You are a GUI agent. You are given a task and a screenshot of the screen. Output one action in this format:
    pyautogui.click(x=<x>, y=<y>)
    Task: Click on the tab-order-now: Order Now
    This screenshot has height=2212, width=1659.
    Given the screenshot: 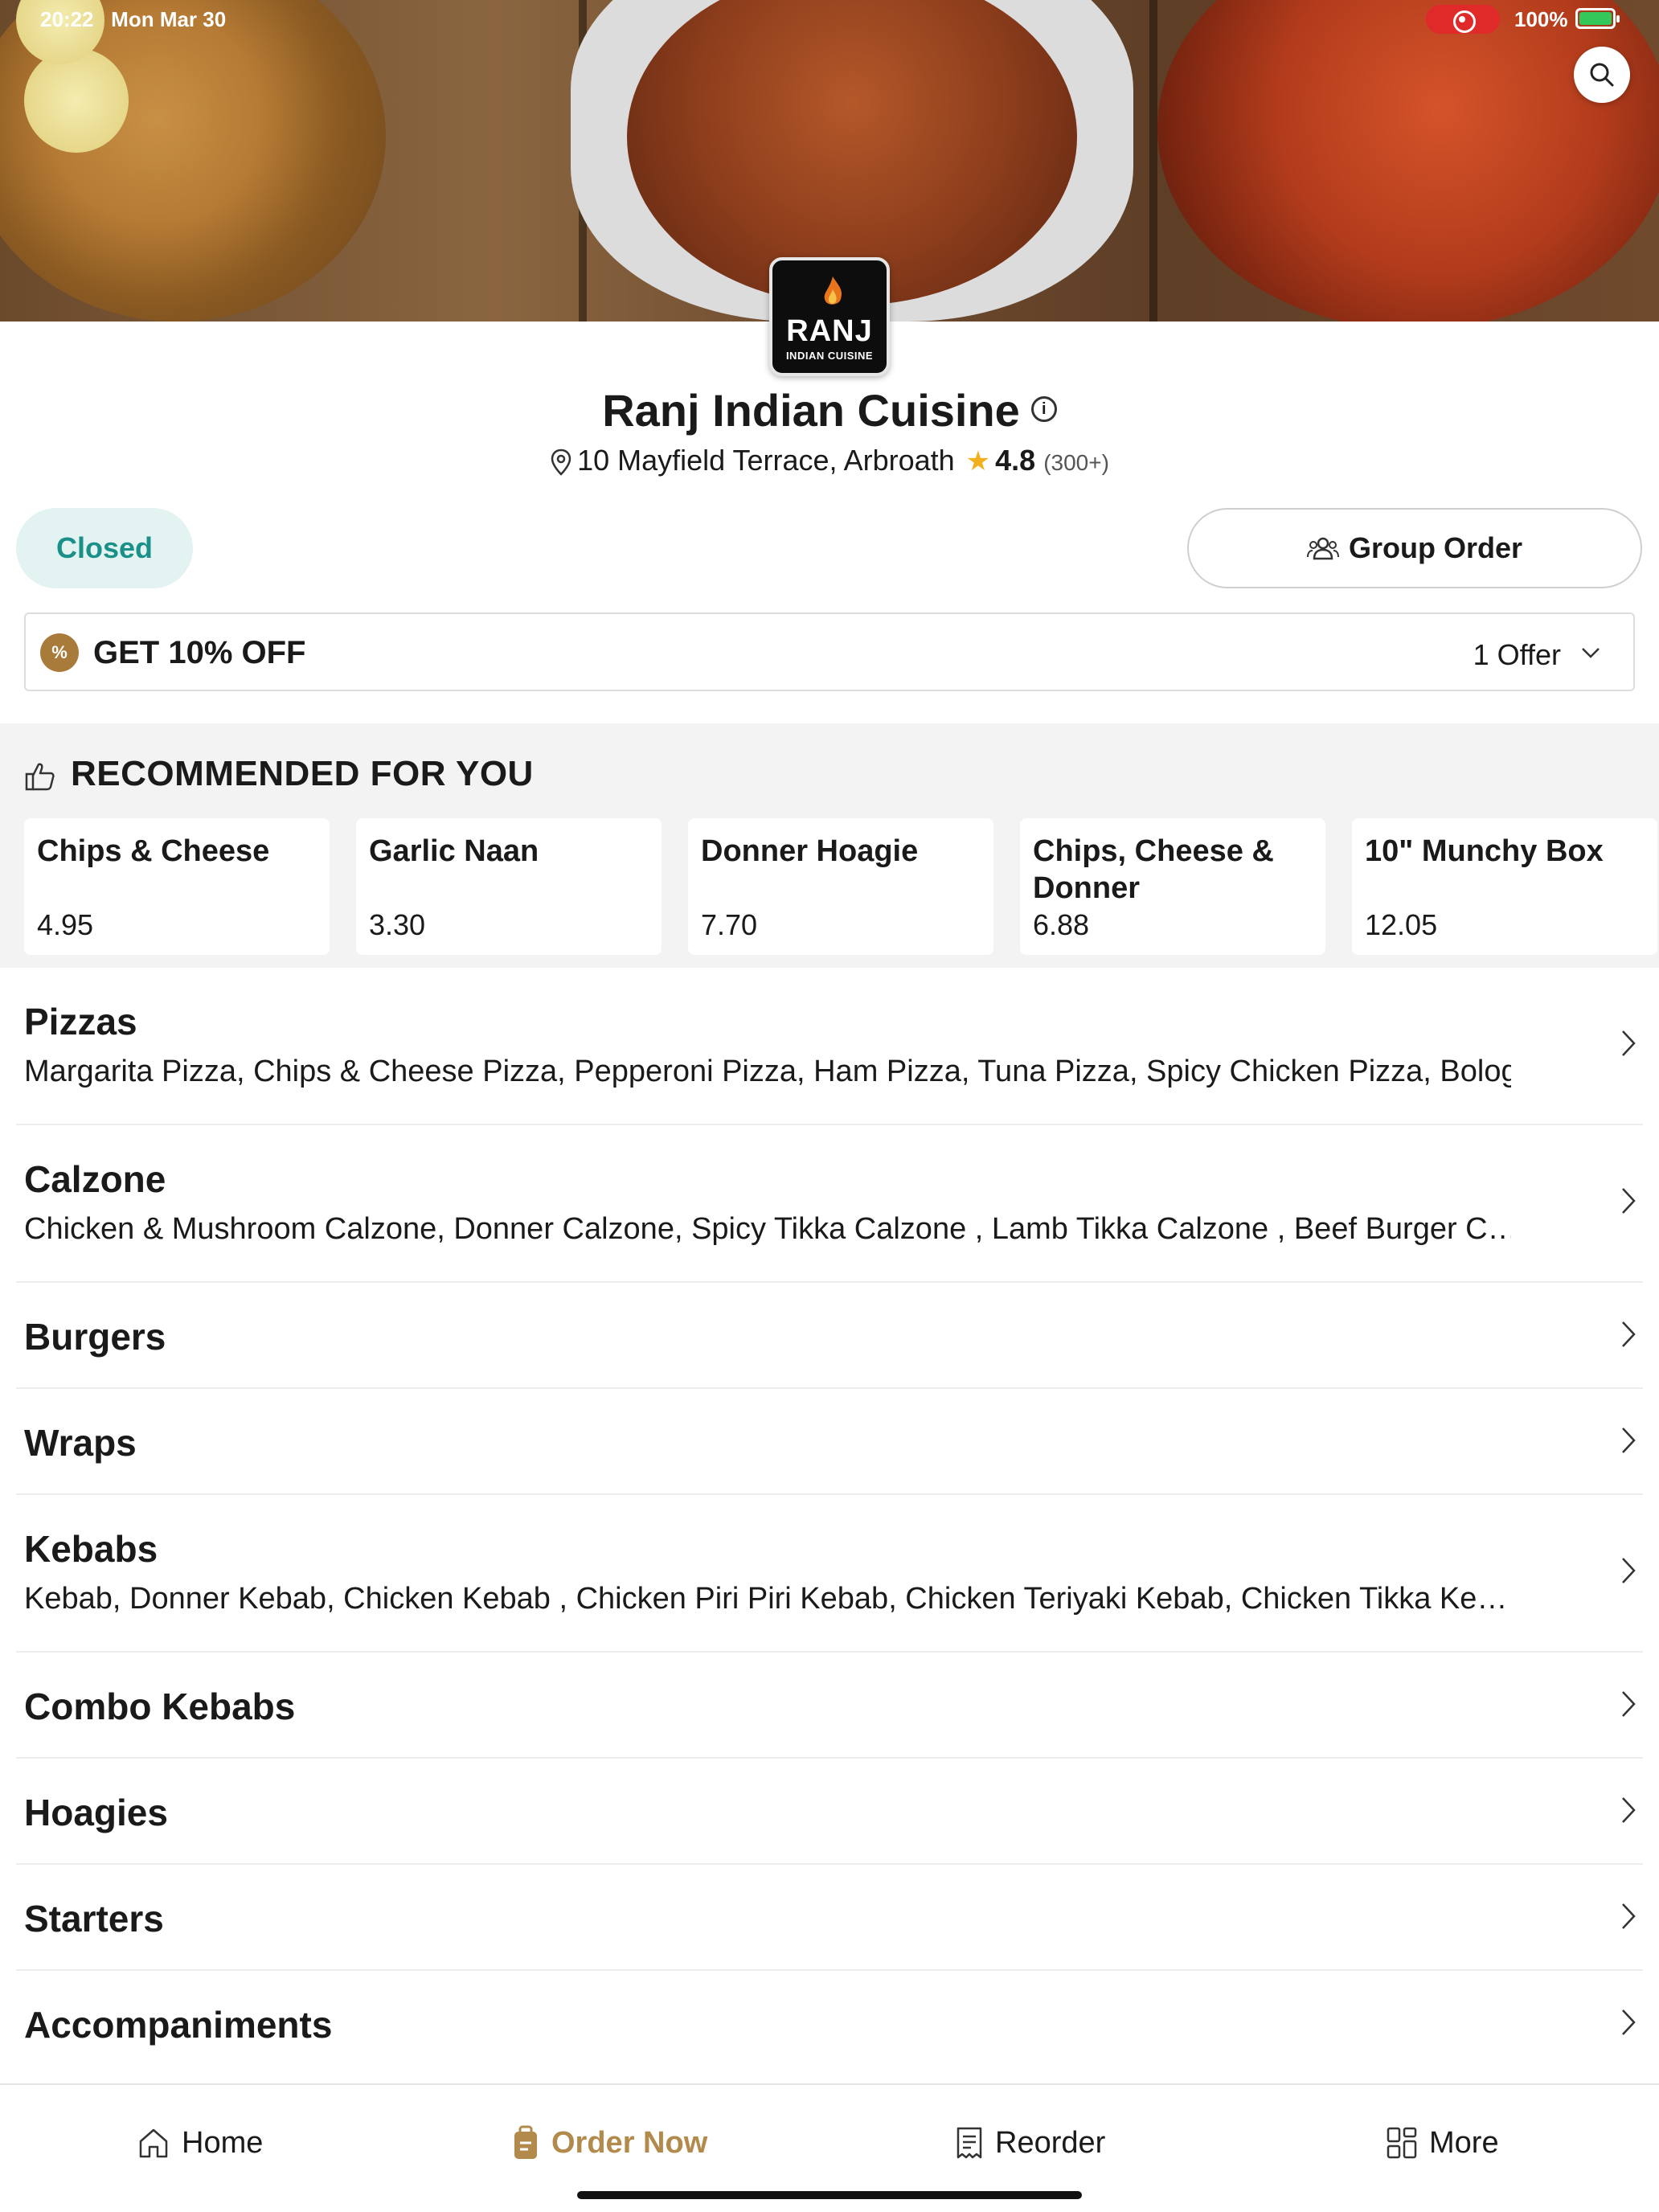 What is the action you would take?
    pyautogui.click(x=609, y=2143)
    